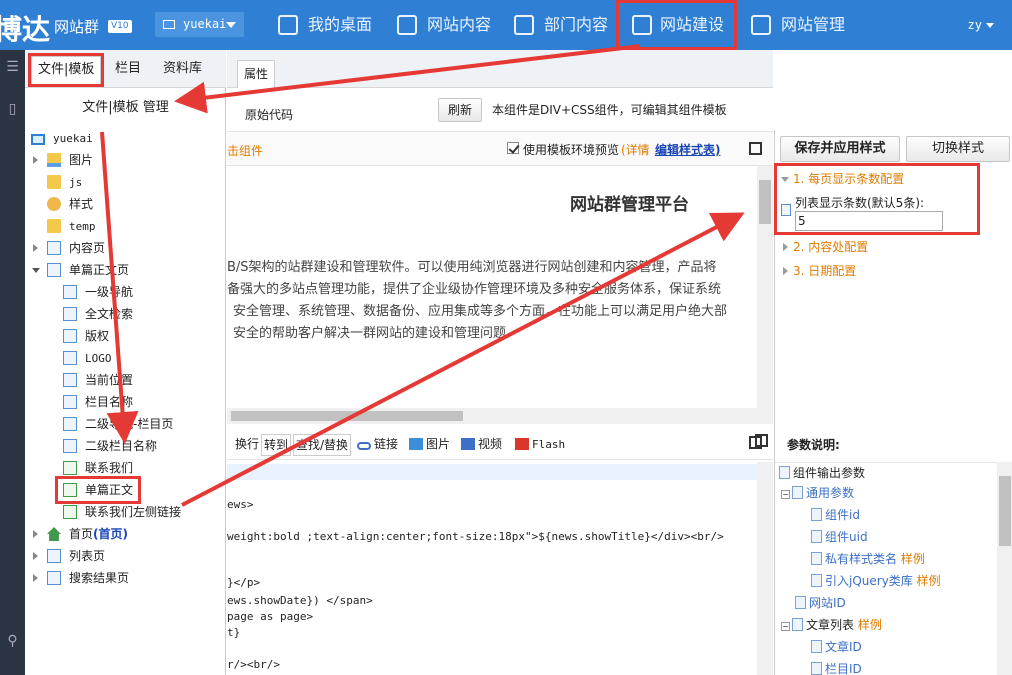 Image resolution: width=1012 pixels, height=675 pixels. Describe the element at coordinates (81, 578) in the screenshot. I see `tree-item-search-page: 搜索结果页` at that location.